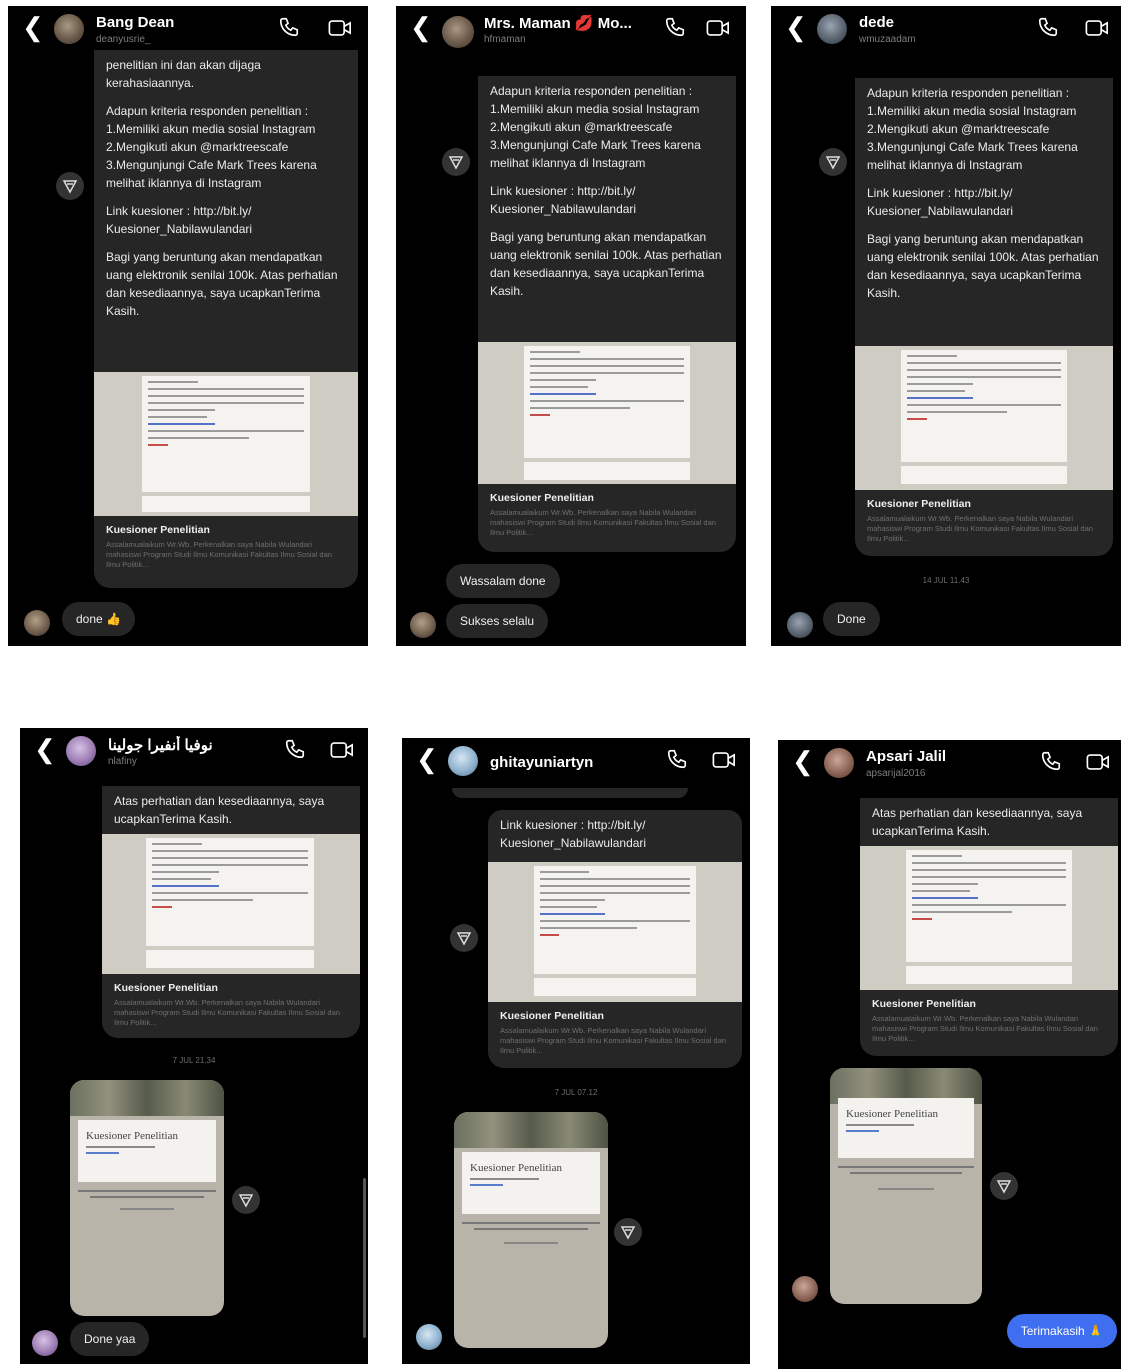 The height and width of the screenshot is (1369, 1121). What do you see at coordinates (364, 1258) in the screenshot?
I see `scrollbar` at bounding box center [364, 1258].